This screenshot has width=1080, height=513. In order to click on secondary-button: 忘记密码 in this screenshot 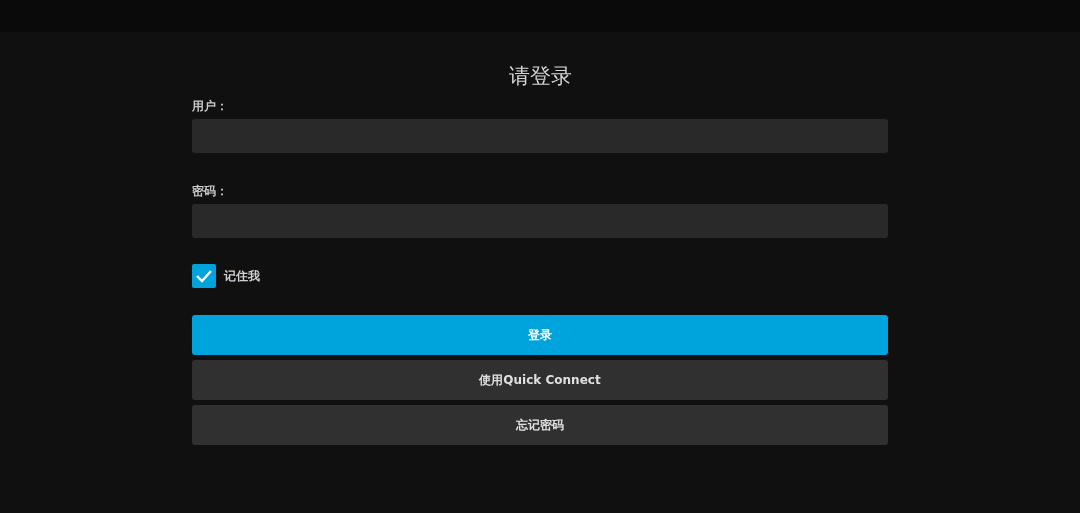, I will do `click(540, 425)`.